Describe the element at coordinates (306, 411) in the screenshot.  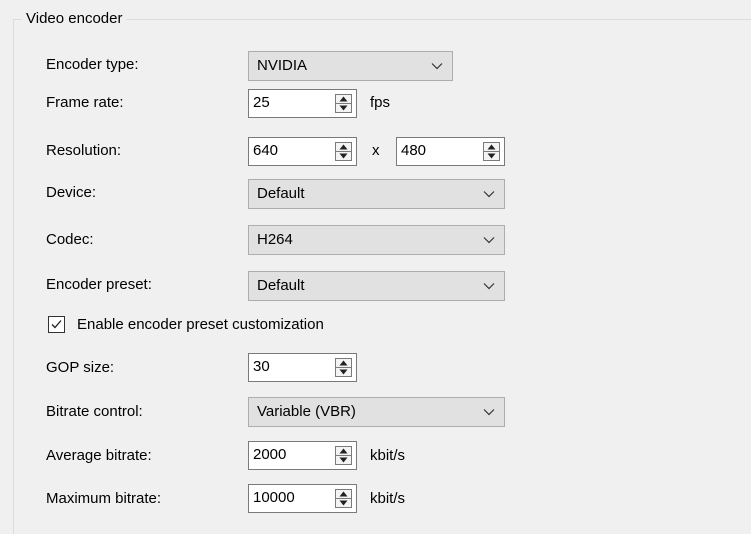
I see `bitrate-control-value: Variable (VBR)` at that location.